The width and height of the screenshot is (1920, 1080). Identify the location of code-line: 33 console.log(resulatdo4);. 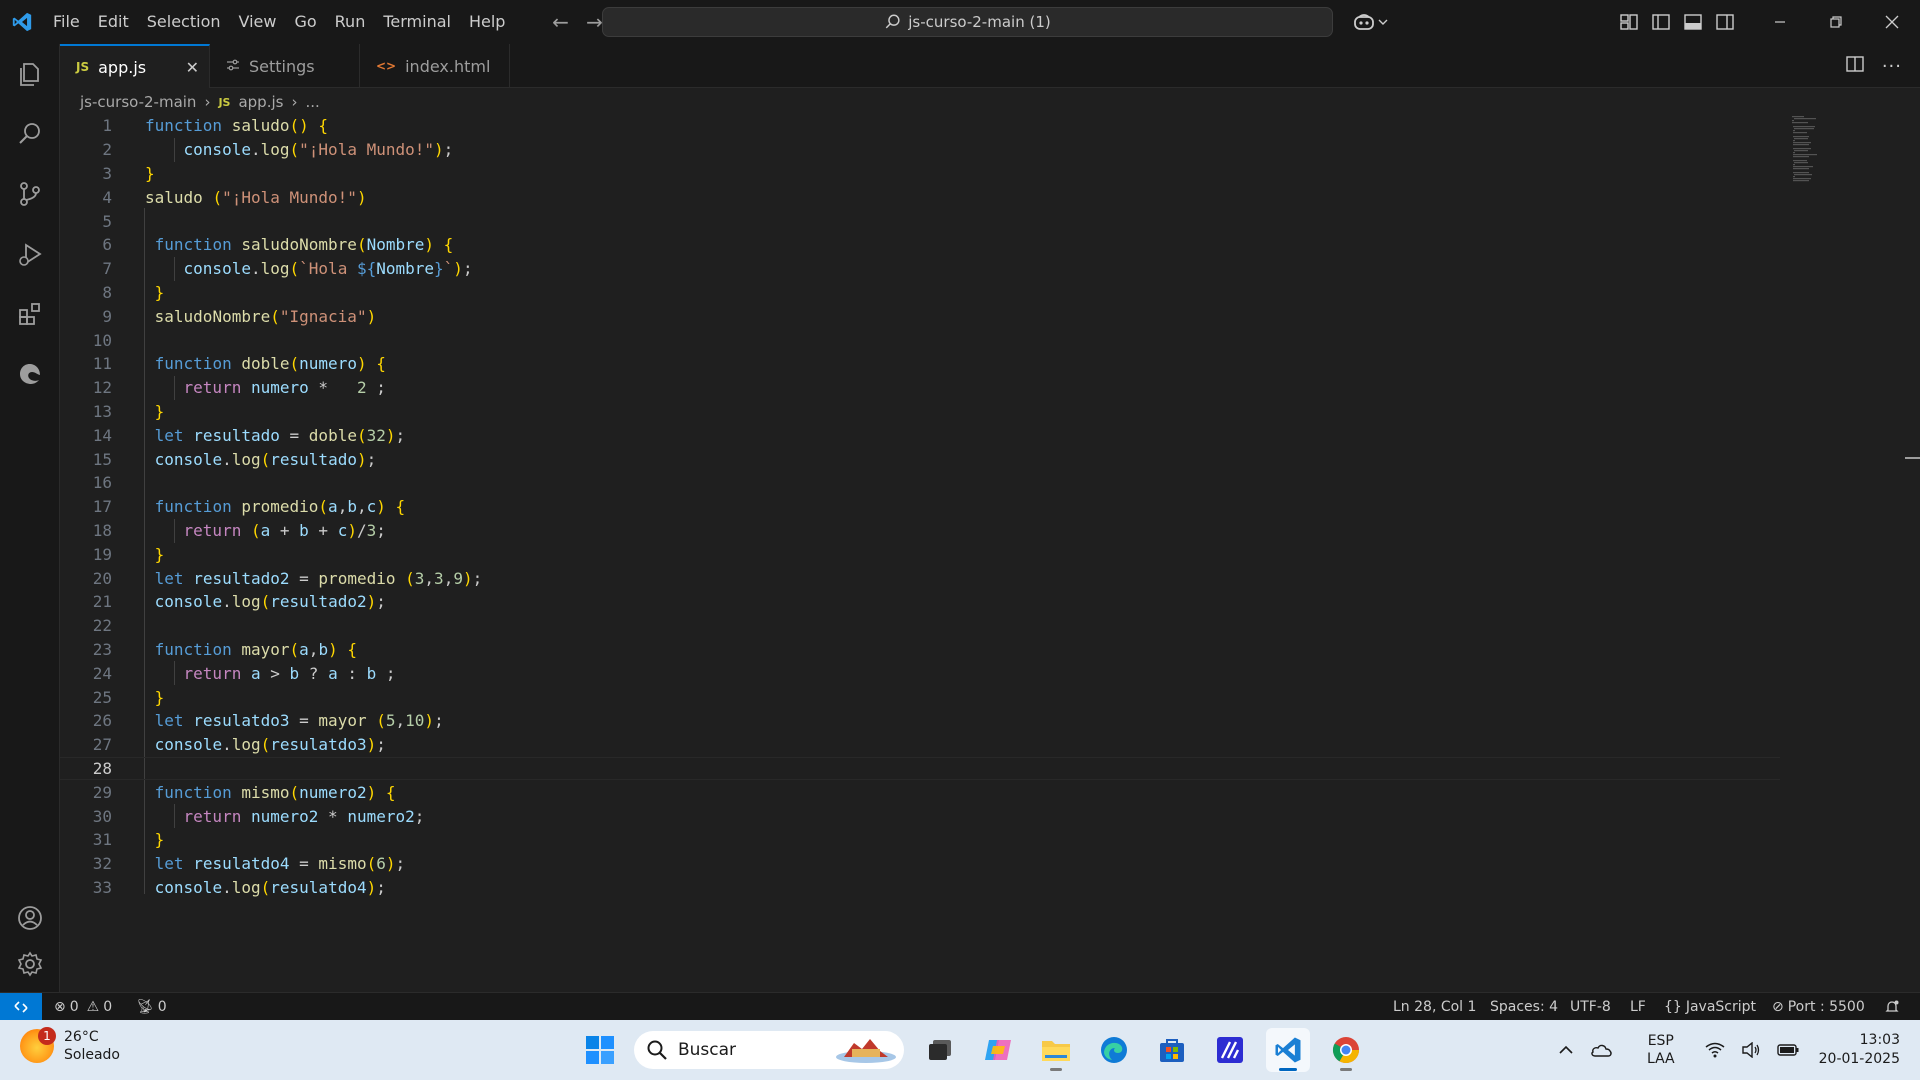
(920, 888).